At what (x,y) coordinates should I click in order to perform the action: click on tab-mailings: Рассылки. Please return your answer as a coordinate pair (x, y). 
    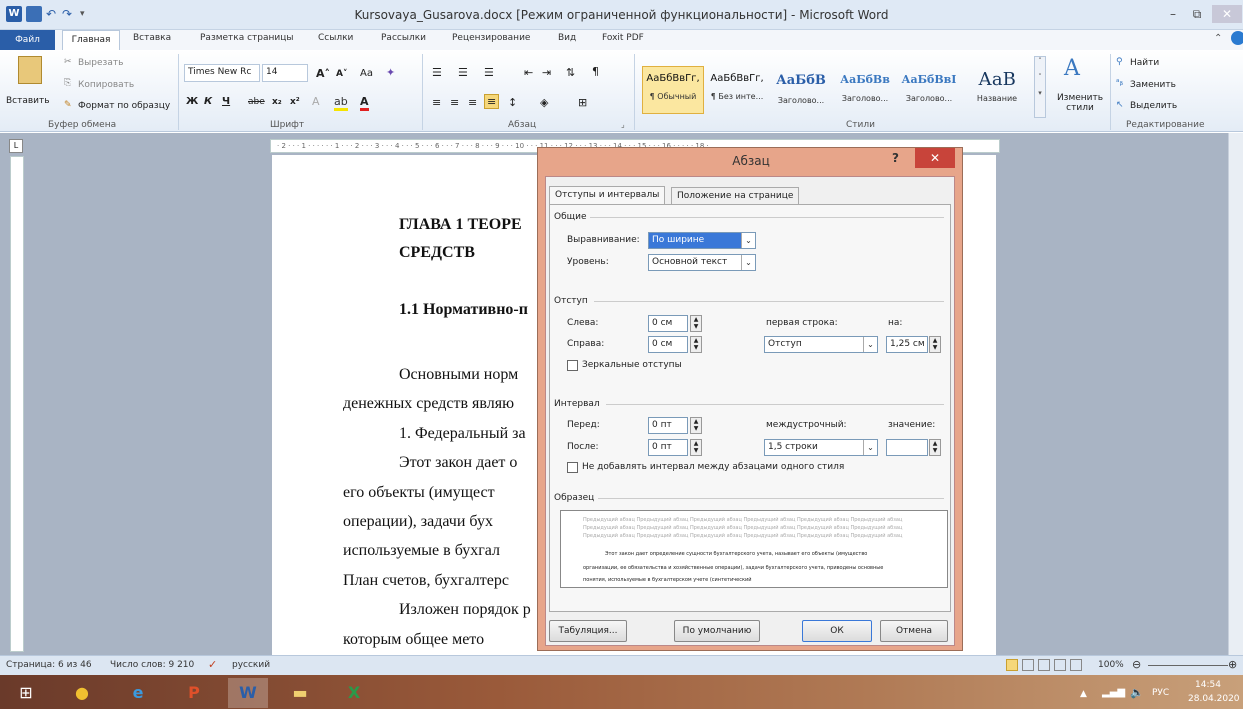
    Looking at the image, I should click on (403, 38).